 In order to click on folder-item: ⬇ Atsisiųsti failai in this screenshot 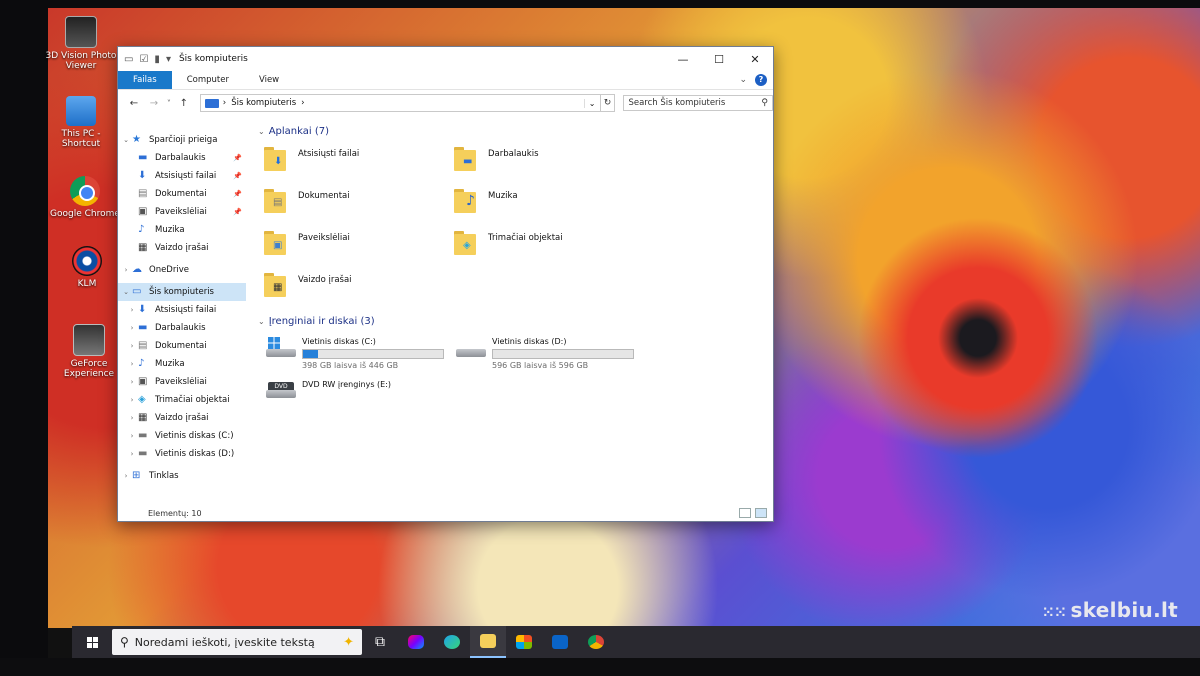, I will do `click(359, 160)`.